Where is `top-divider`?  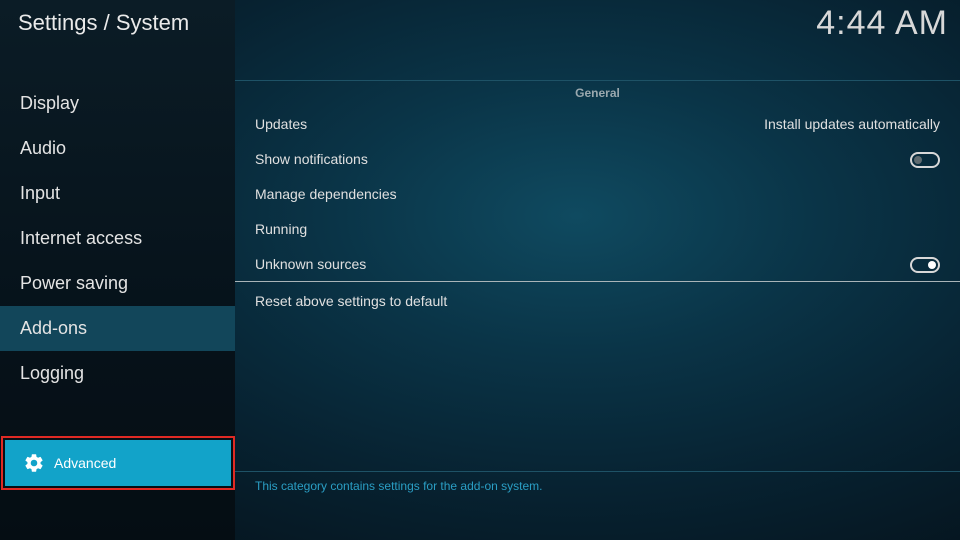
top-divider is located at coordinates (597, 80).